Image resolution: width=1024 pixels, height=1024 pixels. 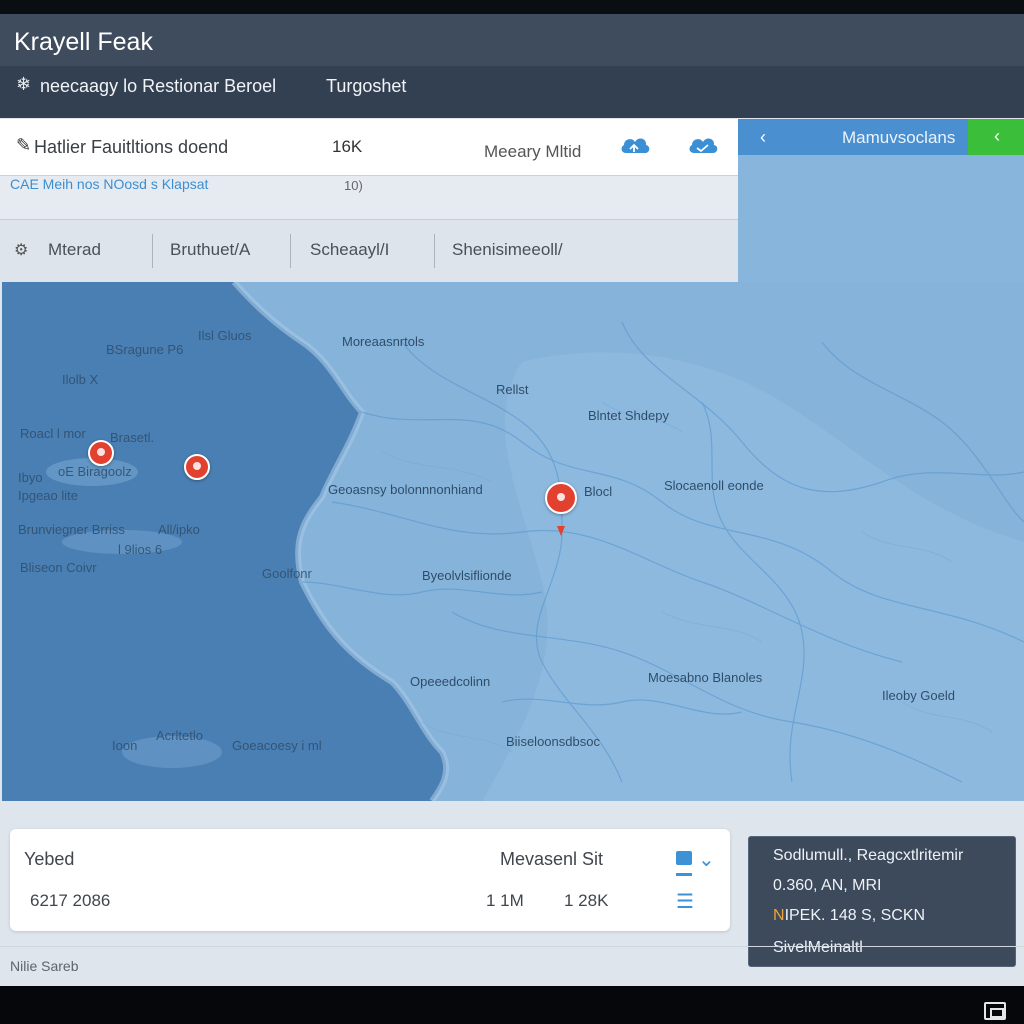 I want to click on screen-top-bezel, so click(x=512, y=7).